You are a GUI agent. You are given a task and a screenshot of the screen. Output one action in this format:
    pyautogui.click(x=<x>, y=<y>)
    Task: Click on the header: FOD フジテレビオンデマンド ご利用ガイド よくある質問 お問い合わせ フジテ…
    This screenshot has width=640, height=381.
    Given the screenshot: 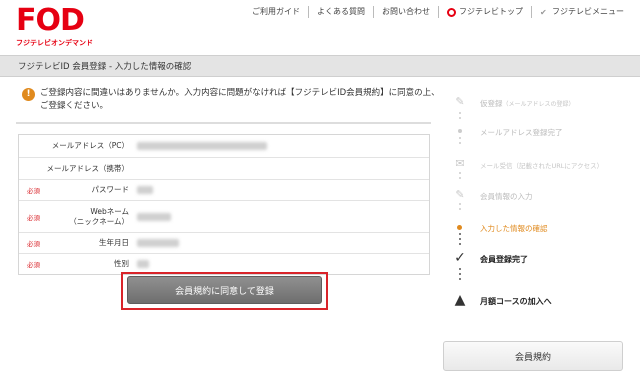 What is the action you would take?
    pyautogui.click(x=320, y=27)
    